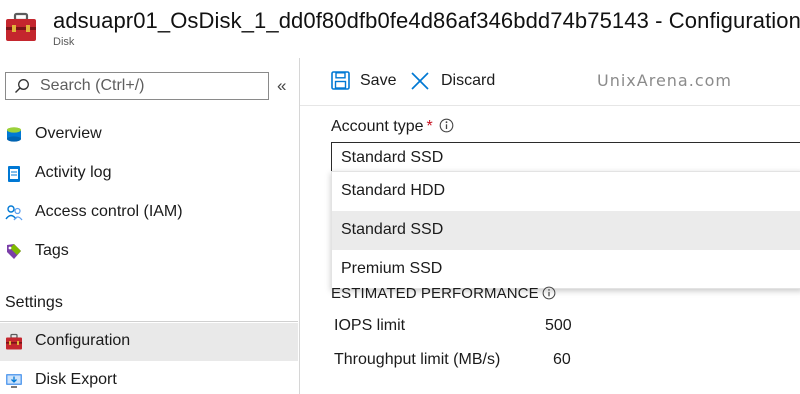 This screenshot has width=800, height=394. I want to click on save-icon, so click(340, 80).